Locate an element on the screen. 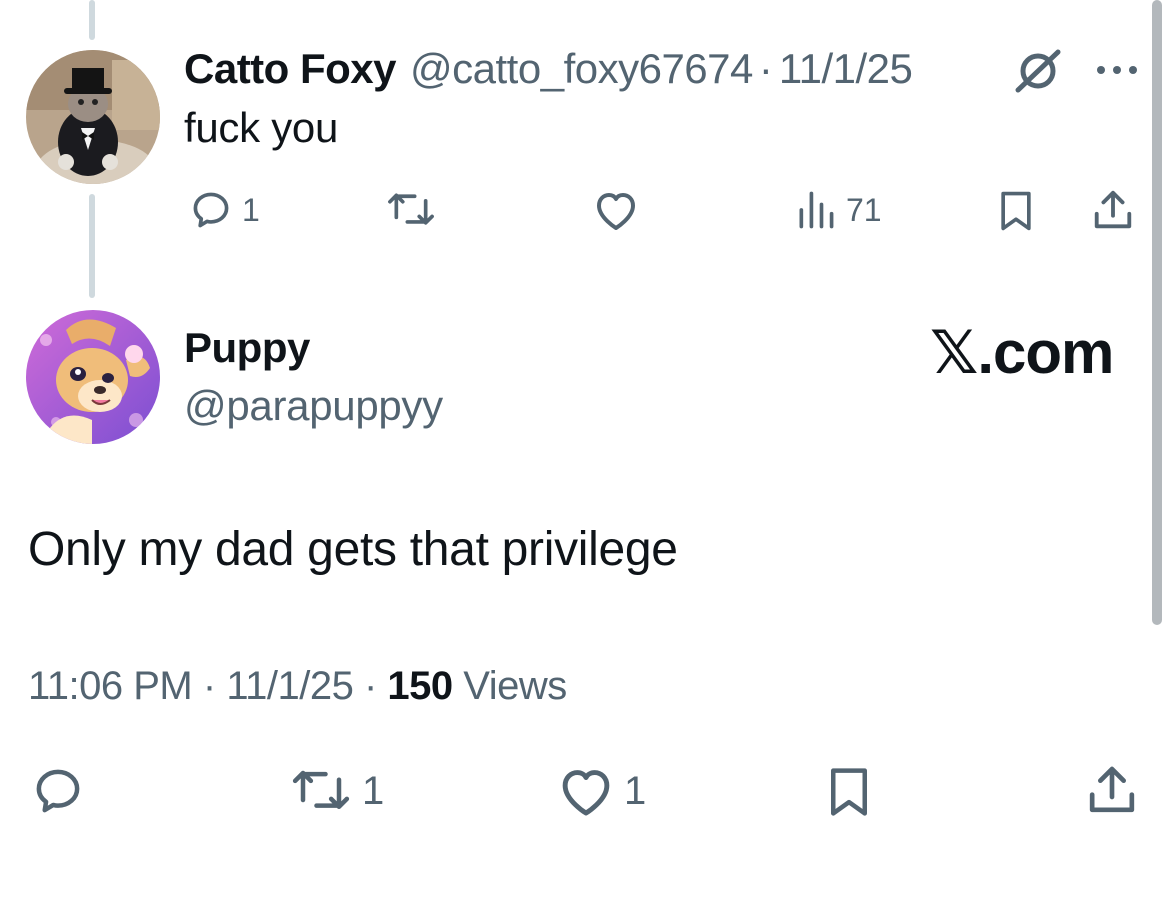 Image resolution: width=1170 pixels, height=915 pixels. tweet-meta: 11:06 PM · 11/1/25 · 150 Views is located at coordinates (297, 686).